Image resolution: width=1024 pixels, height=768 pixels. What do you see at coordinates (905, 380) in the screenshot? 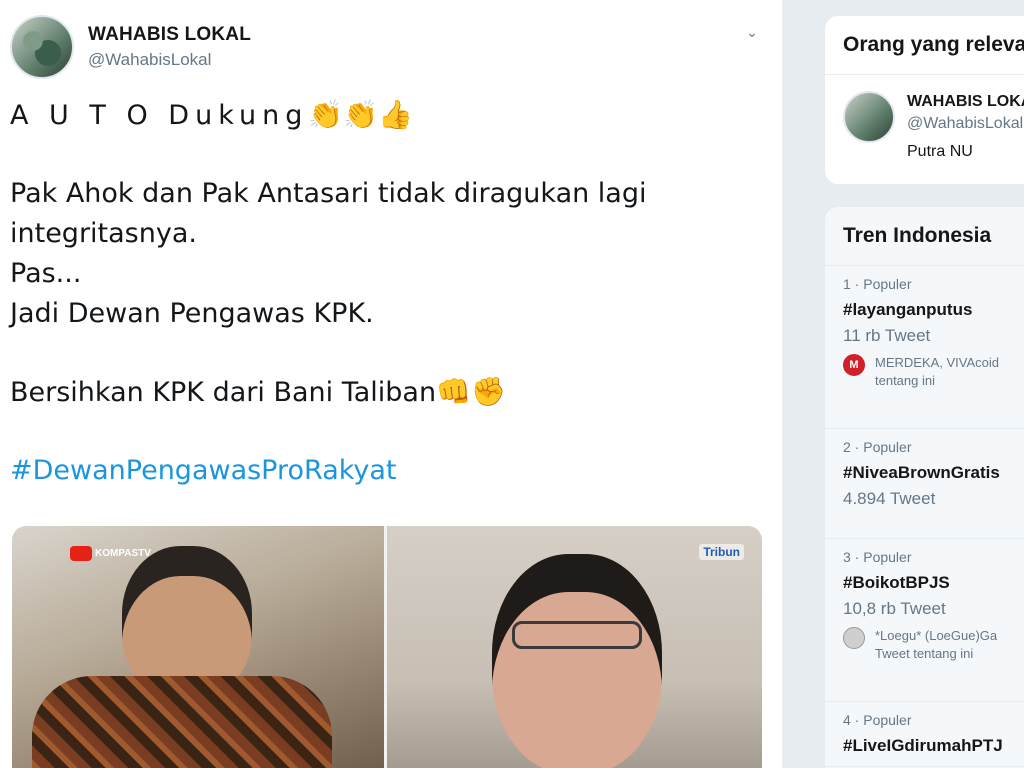
I see `trend-context-line: tentang ini` at bounding box center [905, 380].